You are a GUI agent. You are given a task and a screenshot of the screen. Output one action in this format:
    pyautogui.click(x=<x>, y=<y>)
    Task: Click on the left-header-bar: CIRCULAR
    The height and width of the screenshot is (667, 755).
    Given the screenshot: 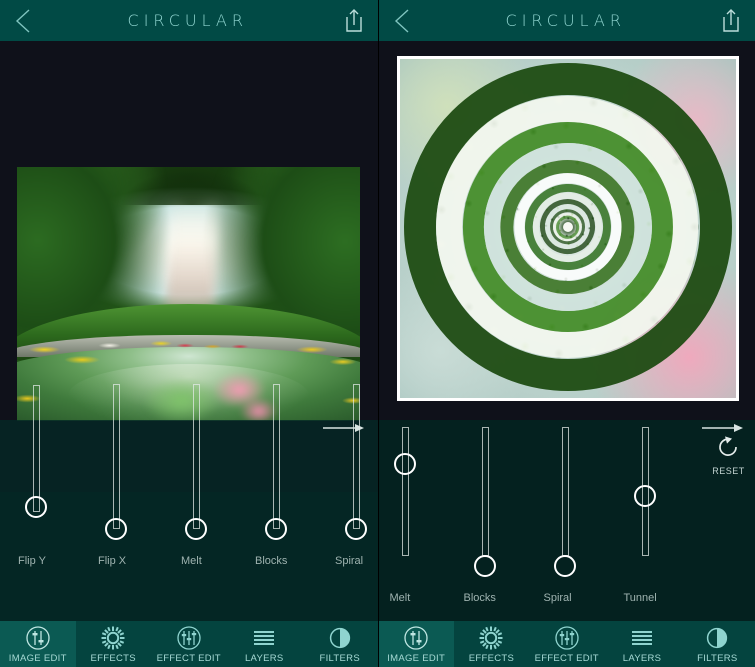 What is the action you would take?
    pyautogui.click(x=189, y=20)
    